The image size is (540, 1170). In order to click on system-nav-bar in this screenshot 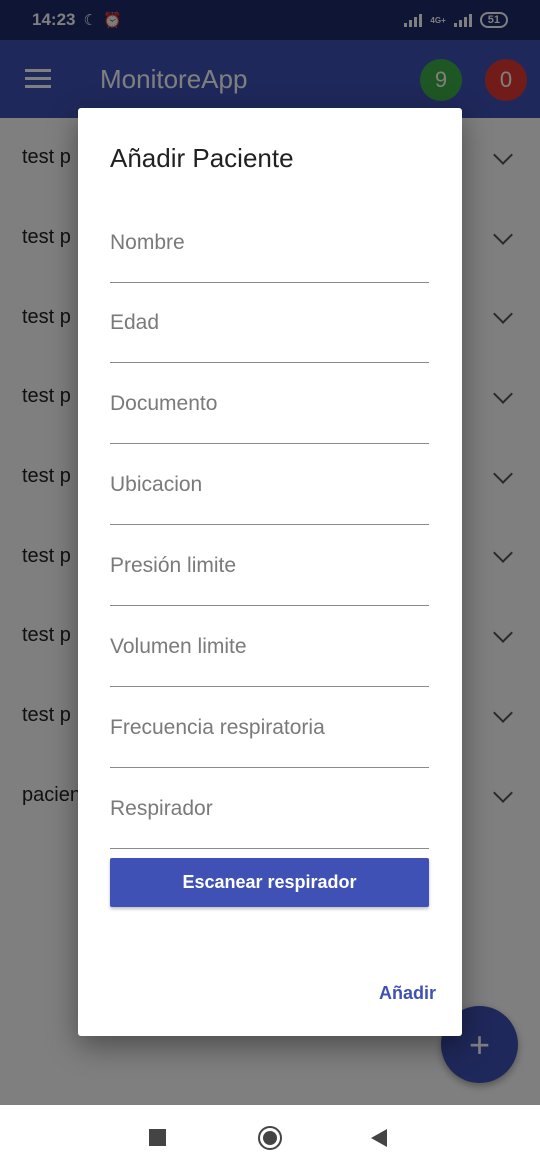, I will do `click(270, 1137)`.